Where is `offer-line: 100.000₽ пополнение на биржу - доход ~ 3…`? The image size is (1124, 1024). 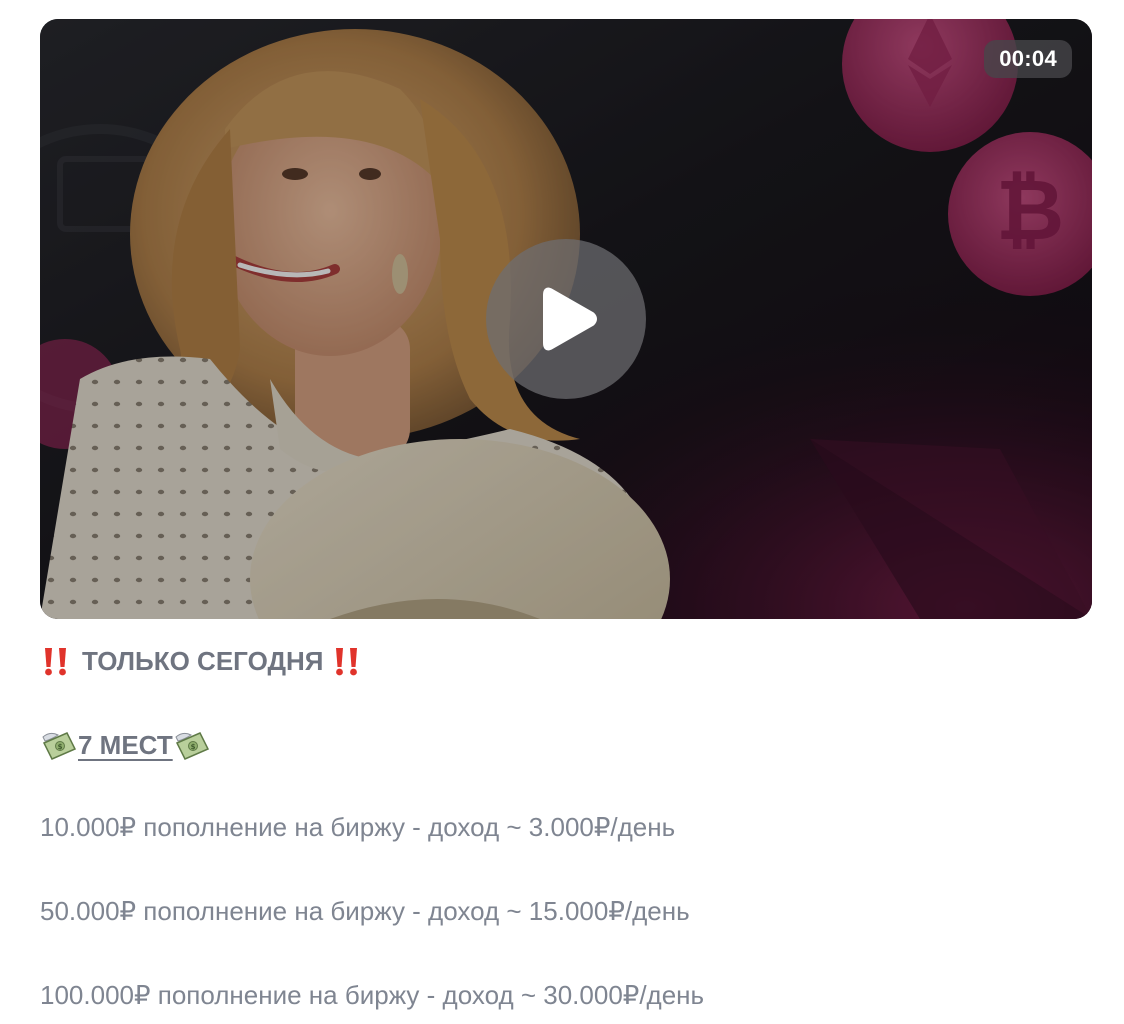 offer-line: 100.000₽ пополнение на биржу - доход ~ 3… is located at coordinates (372, 995).